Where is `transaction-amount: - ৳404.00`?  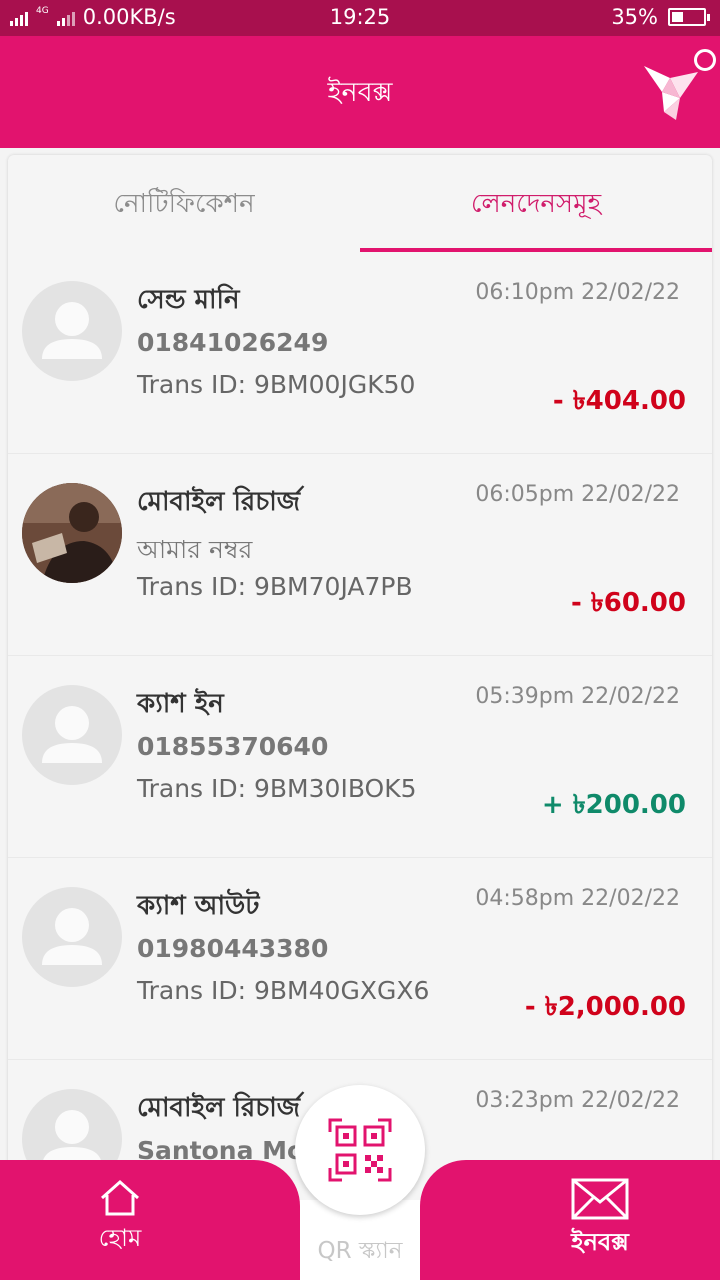
transaction-amount: - ৳404.00 is located at coordinates (619, 401).